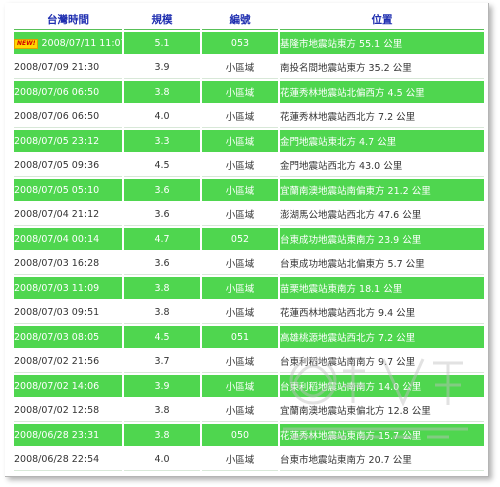 This screenshot has height=487, width=500. What do you see at coordinates (382, 459) in the screenshot?
I see `cell-location: 台東市地震站東南方 20.7 公里` at bounding box center [382, 459].